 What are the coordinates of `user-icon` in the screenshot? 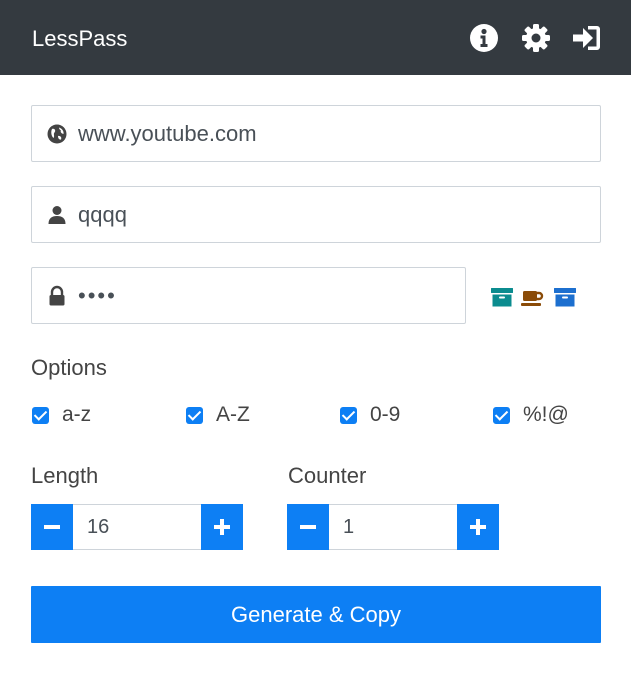 It's located at (57, 215).